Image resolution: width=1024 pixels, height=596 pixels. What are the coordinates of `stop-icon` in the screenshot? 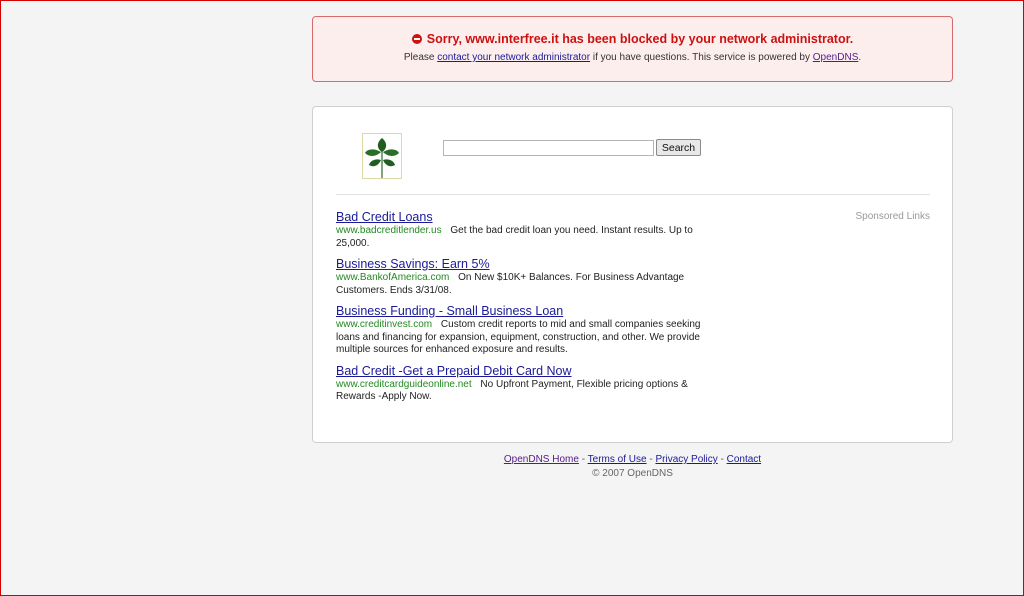 It's located at (416, 39).